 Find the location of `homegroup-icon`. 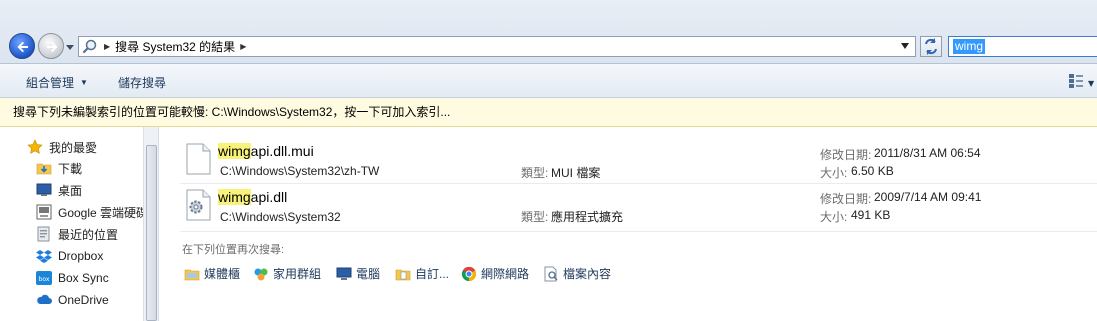

homegroup-icon is located at coordinates (261, 274).